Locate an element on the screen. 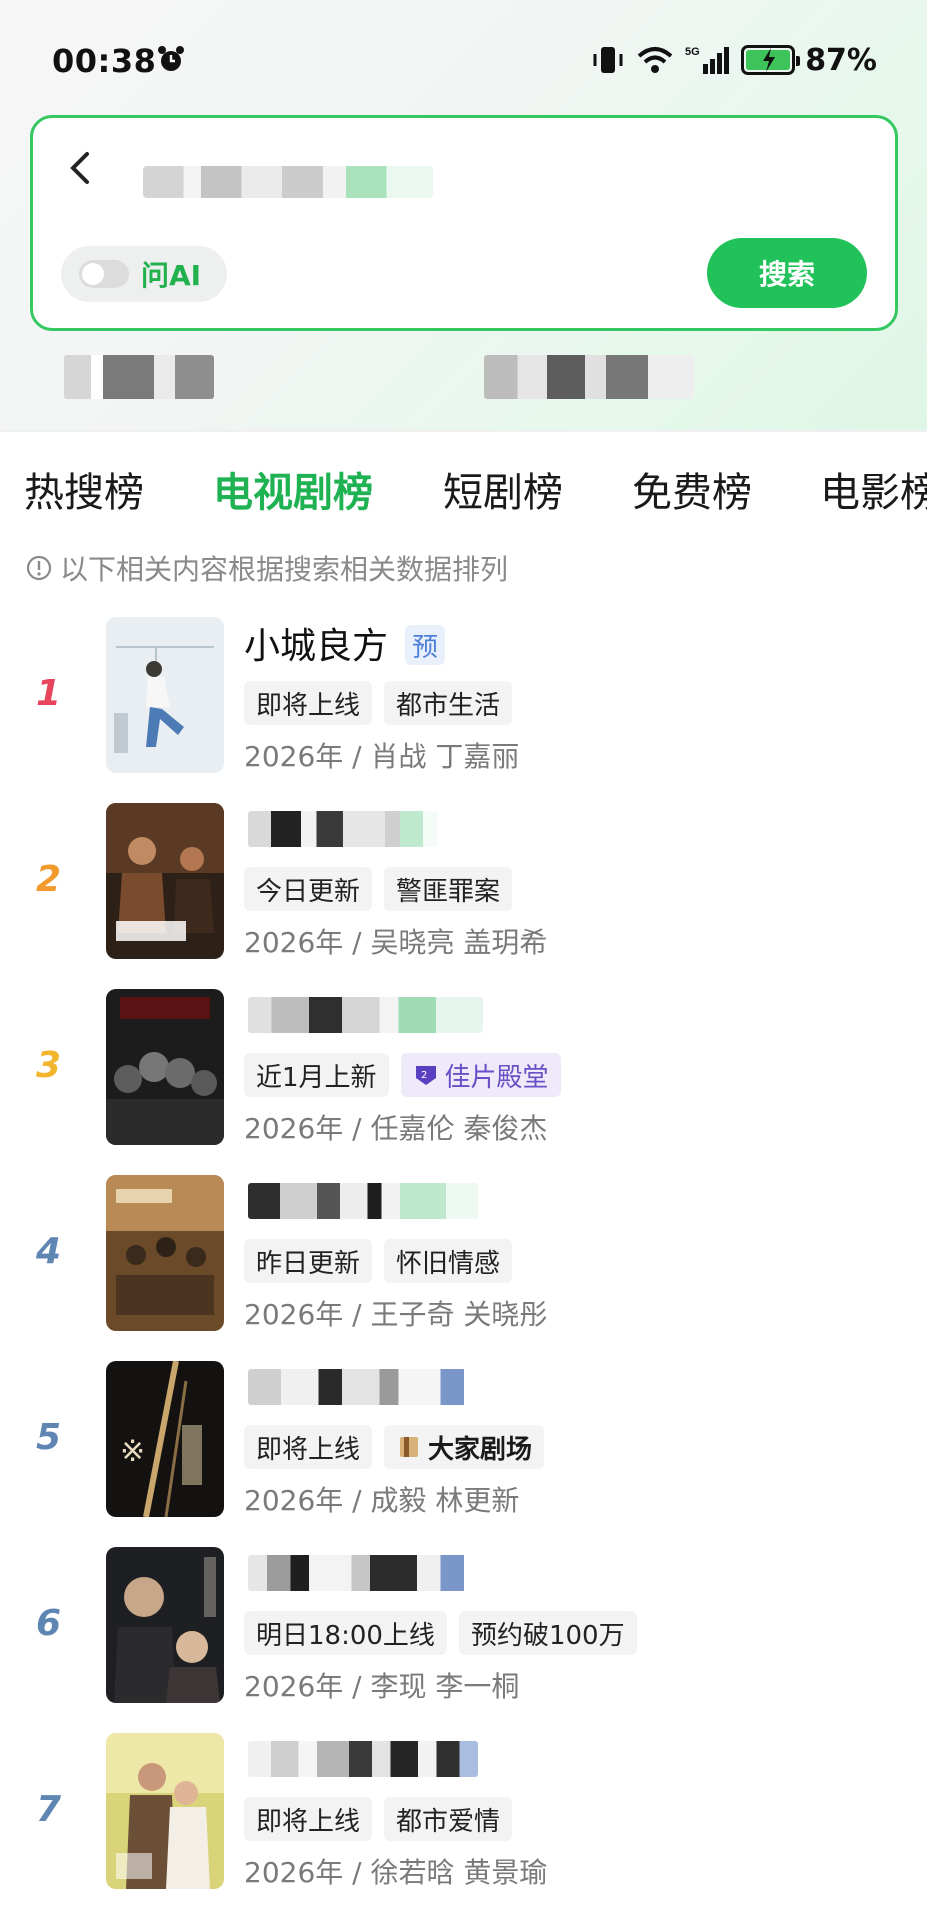 The height and width of the screenshot is (1918, 927). item-title: 小城良方 is located at coordinates (316, 643).